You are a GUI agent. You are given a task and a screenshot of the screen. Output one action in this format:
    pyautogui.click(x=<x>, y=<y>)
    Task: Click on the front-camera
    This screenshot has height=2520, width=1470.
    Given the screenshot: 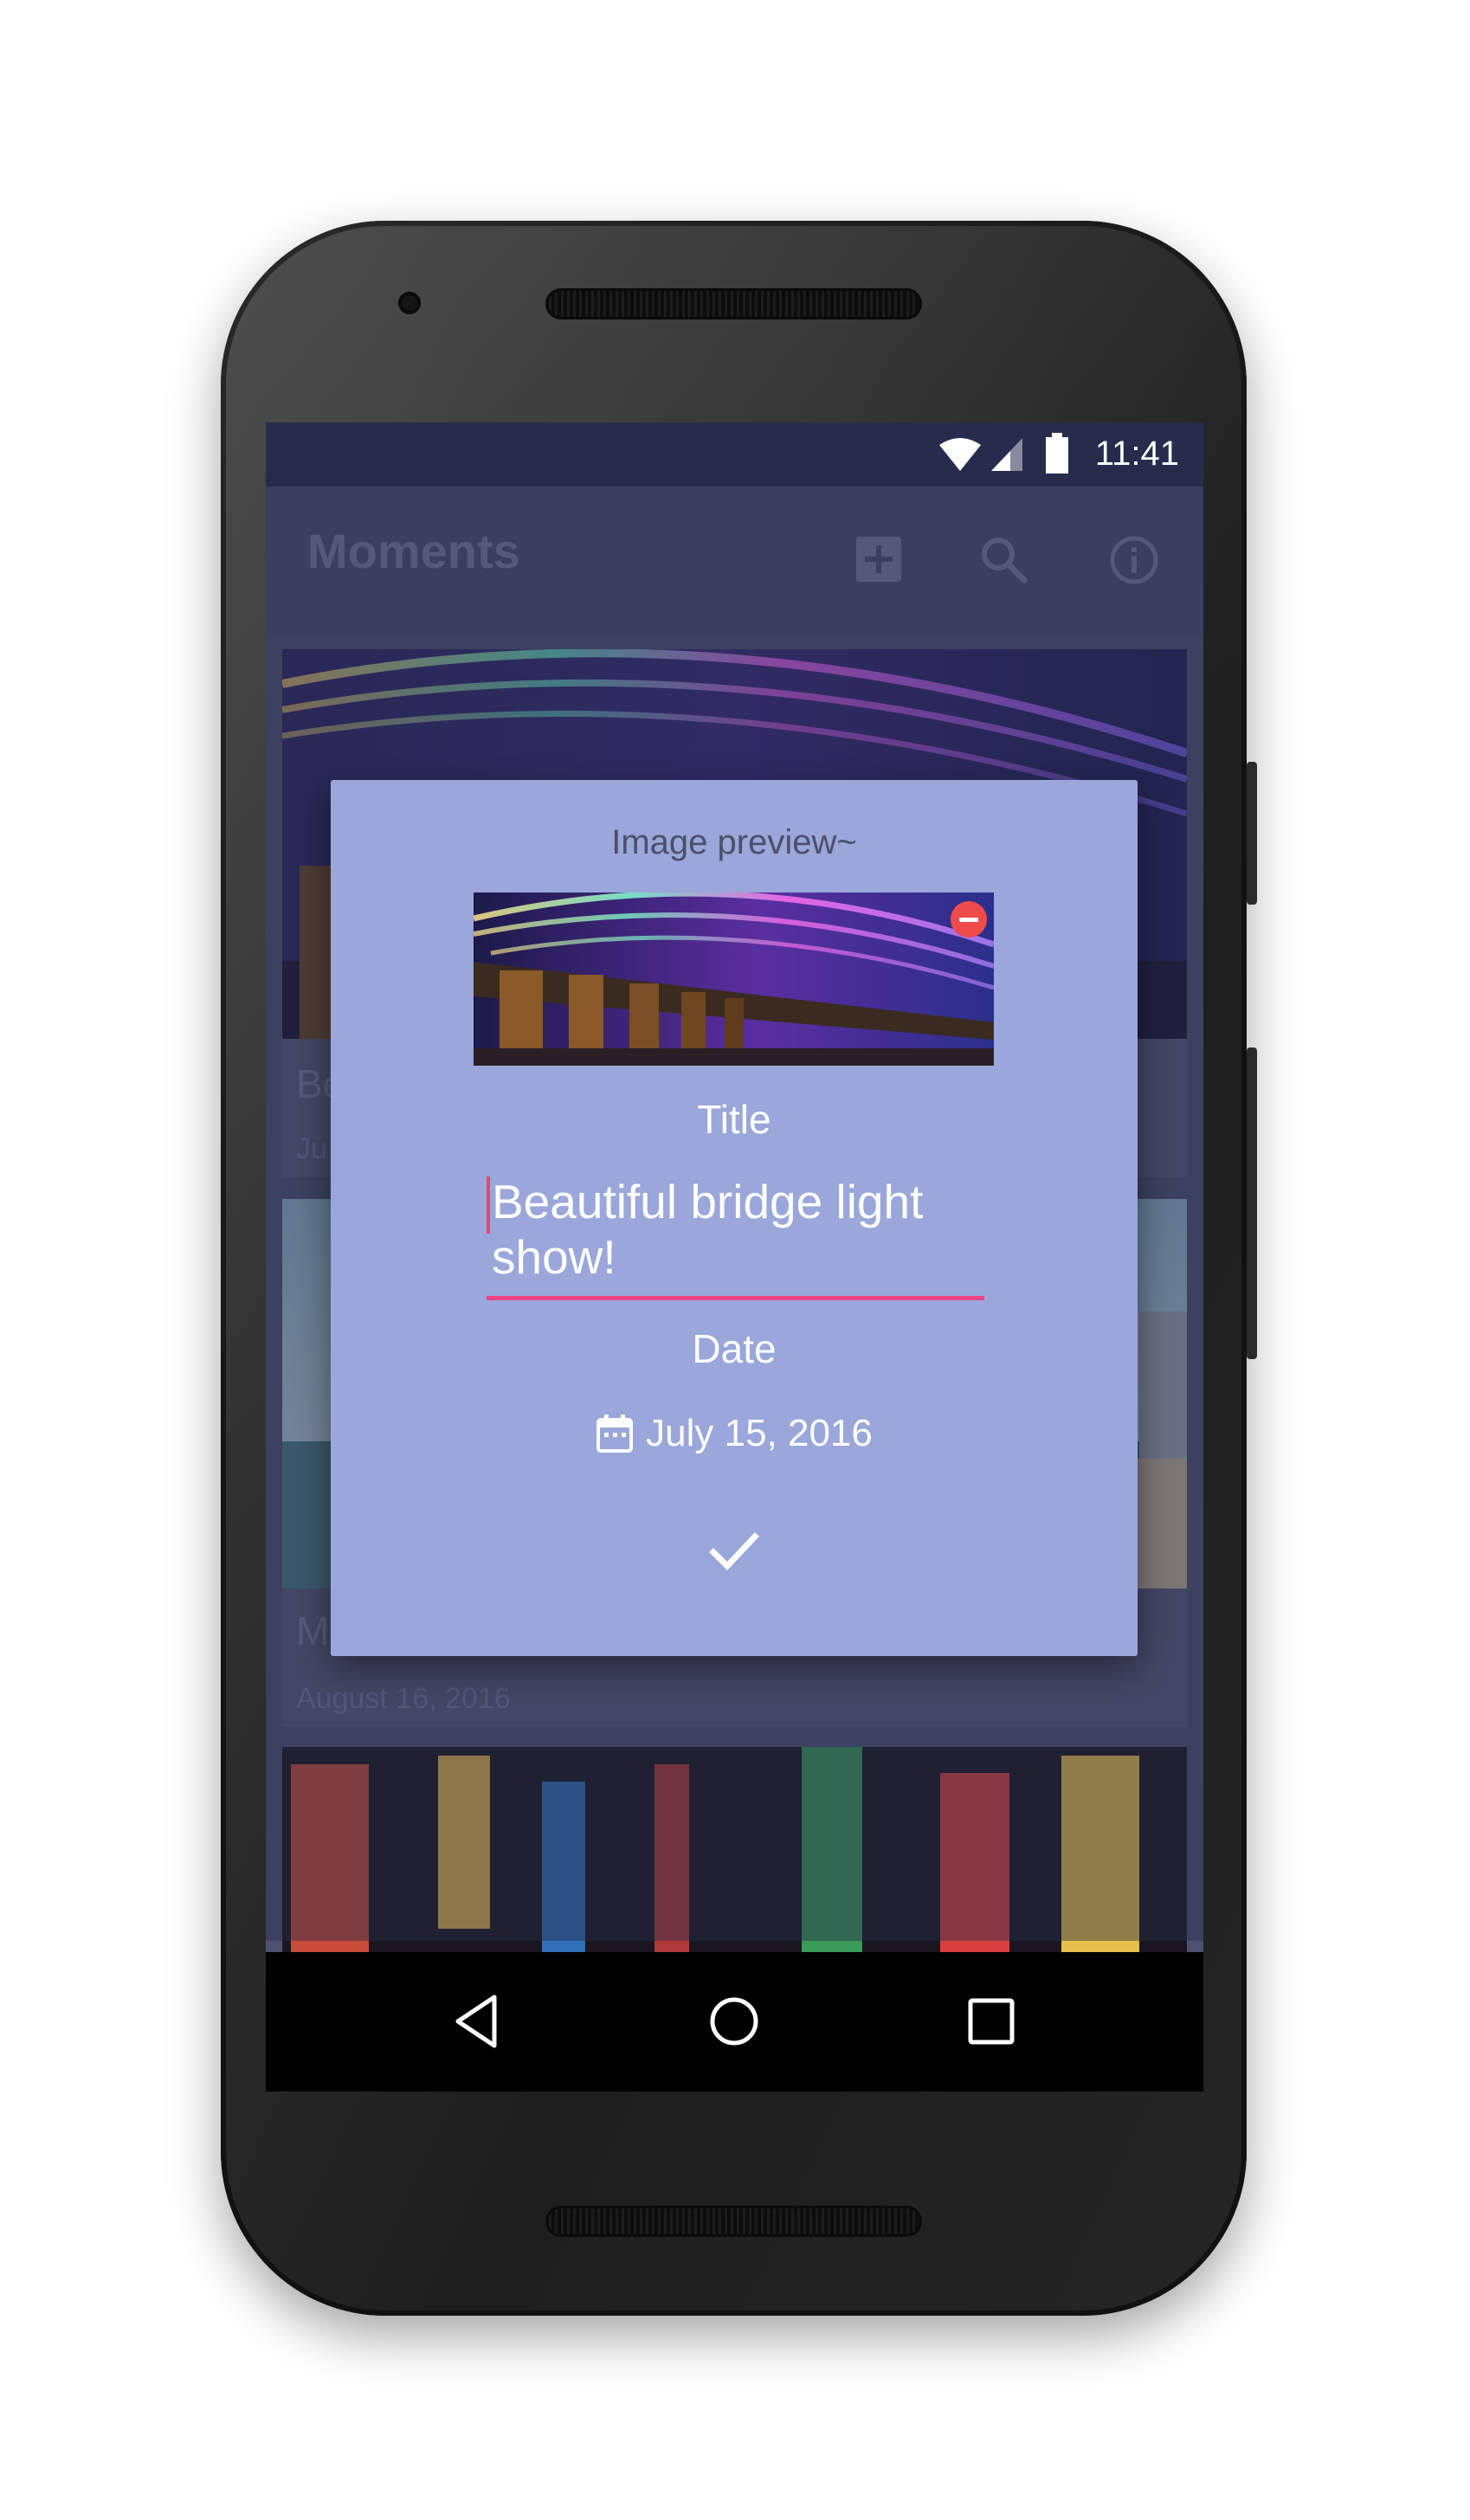 What is the action you would take?
    pyautogui.click(x=410, y=303)
    